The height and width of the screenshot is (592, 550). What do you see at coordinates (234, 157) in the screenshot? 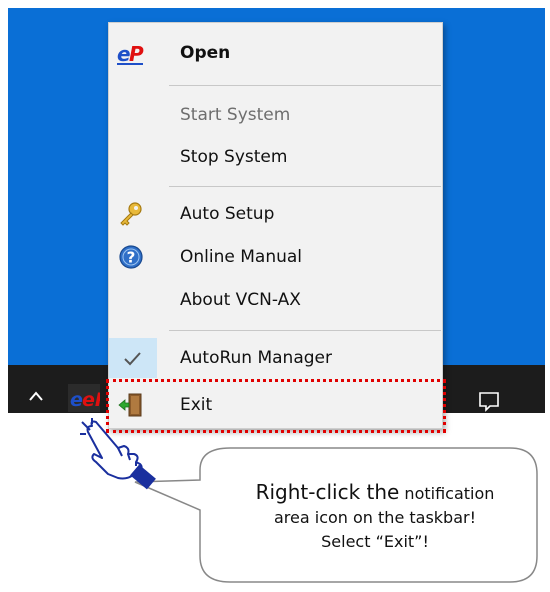
I see `menu-item-label: Stop System` at bounding box center [234, 157].